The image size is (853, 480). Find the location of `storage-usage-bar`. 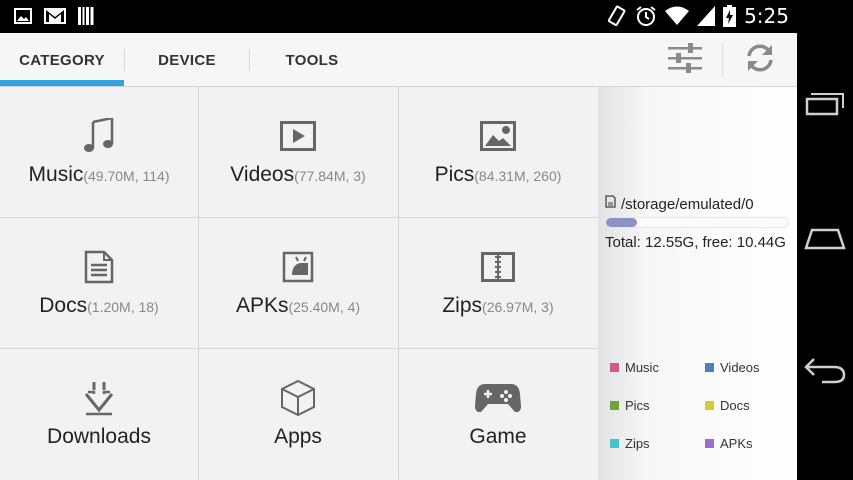

storage-usage-bar is located at coordinates (697, 222).